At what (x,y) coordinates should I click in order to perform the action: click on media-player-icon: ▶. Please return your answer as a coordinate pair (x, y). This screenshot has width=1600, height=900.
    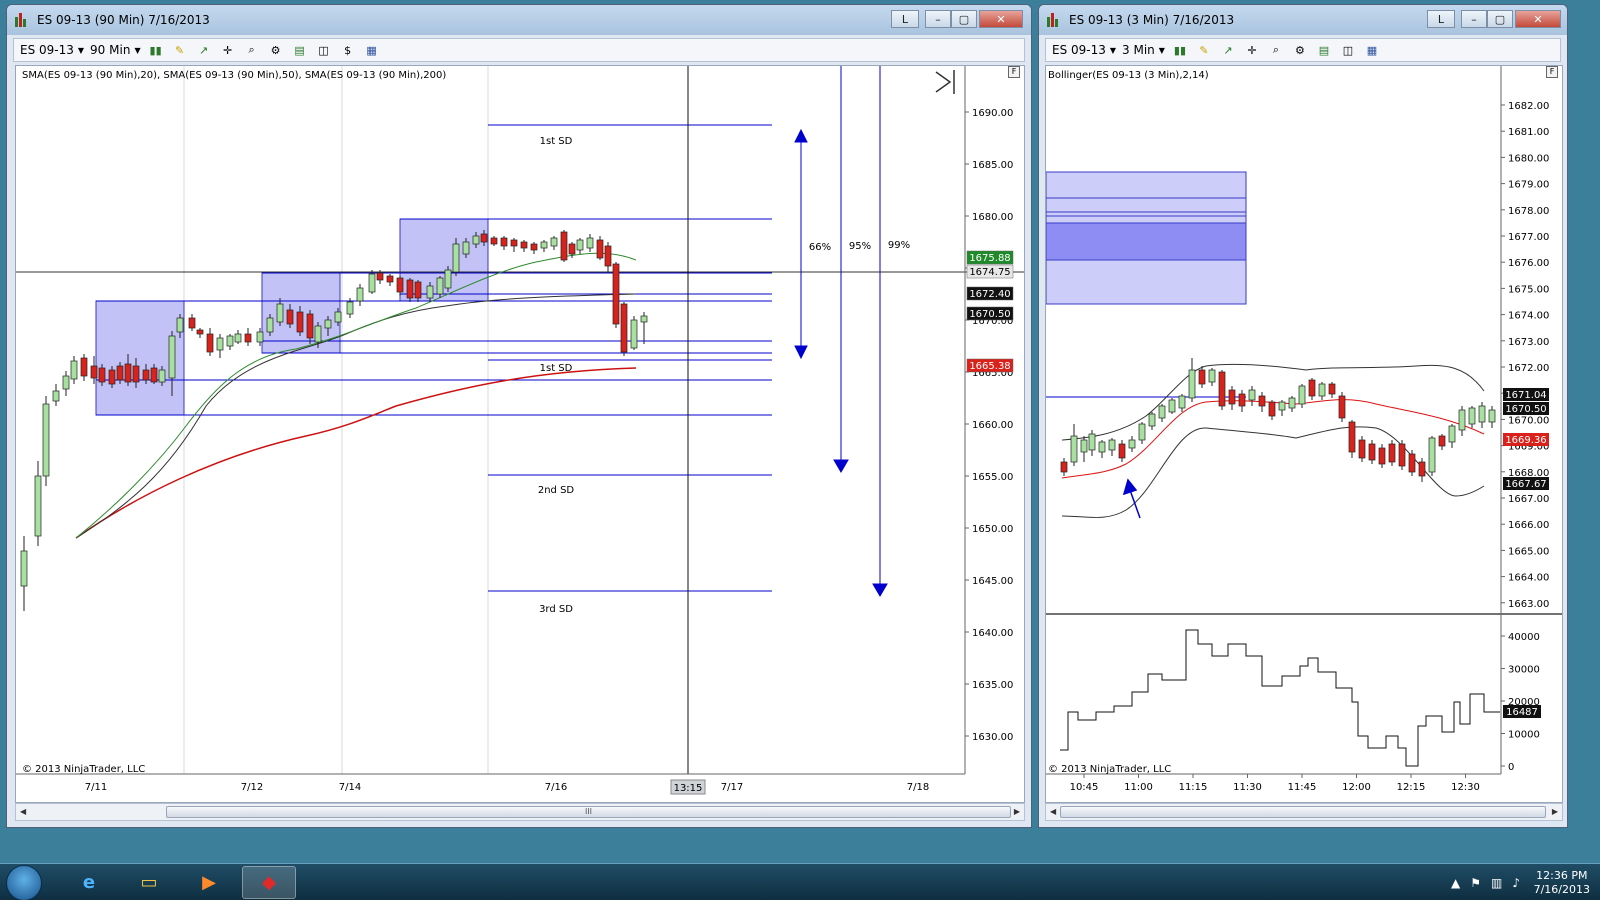
    Looking at the image, I should click on (209, 882).